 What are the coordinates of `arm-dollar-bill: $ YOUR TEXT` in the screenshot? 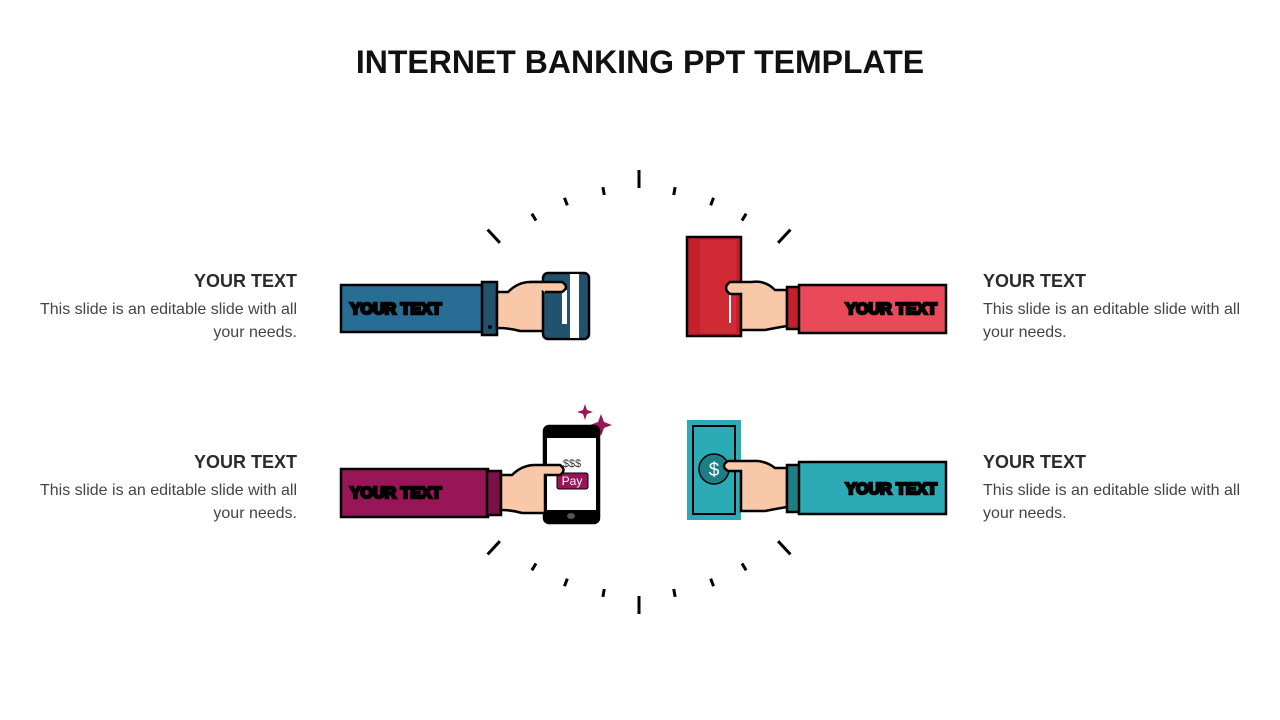 It's located at (817, 470).